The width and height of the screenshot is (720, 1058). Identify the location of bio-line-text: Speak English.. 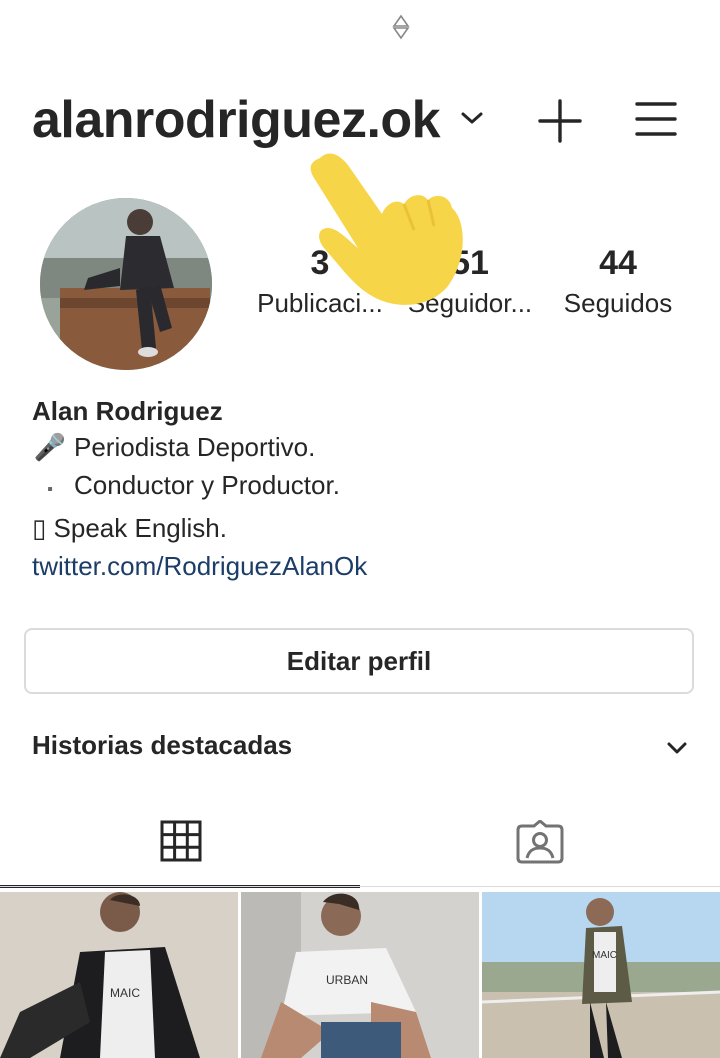
(140, 528).